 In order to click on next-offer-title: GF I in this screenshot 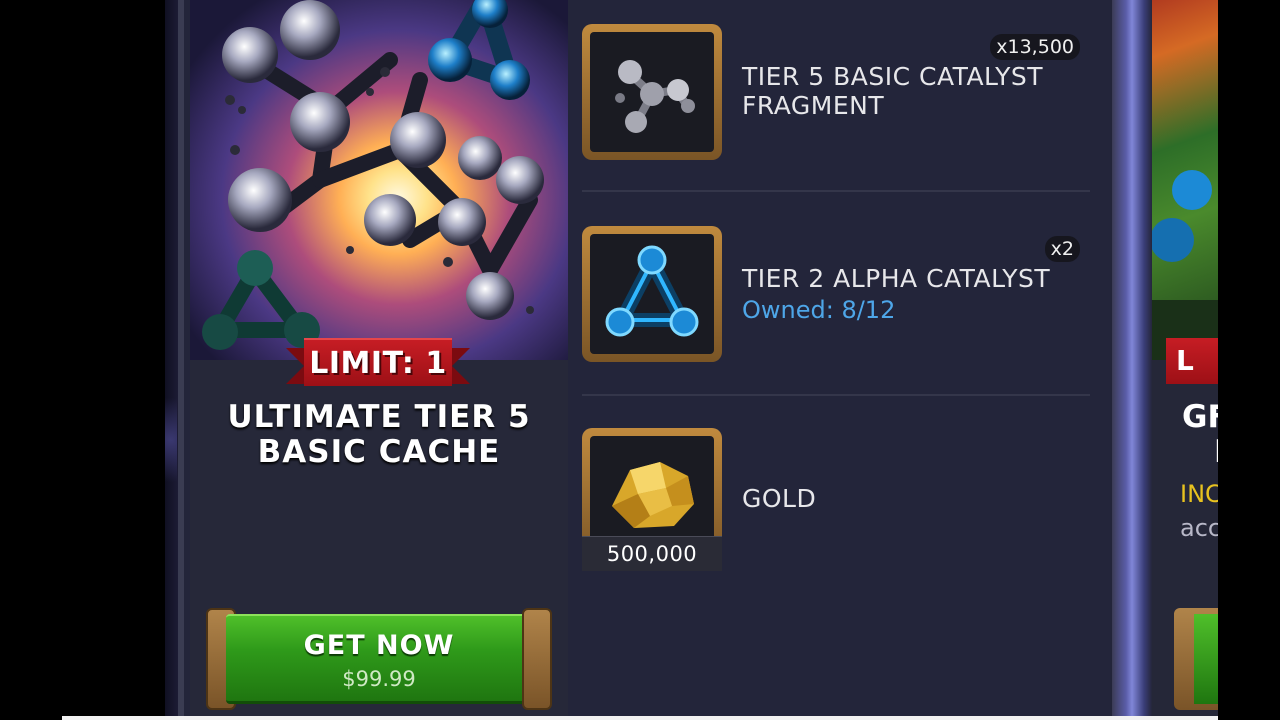, I will do `click(1200, 435)`.